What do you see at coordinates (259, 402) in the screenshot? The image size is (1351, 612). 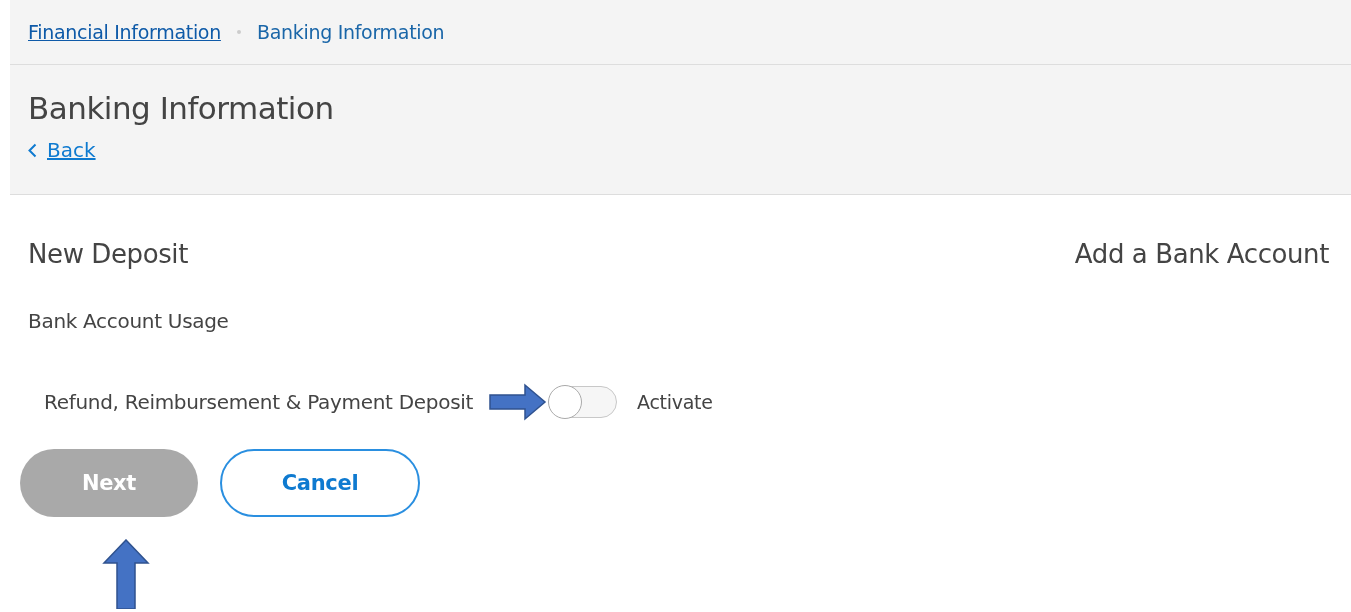 I see `option-label: Refund, Reimbursement & Payment Deposit` at bounding box center [259, 402].